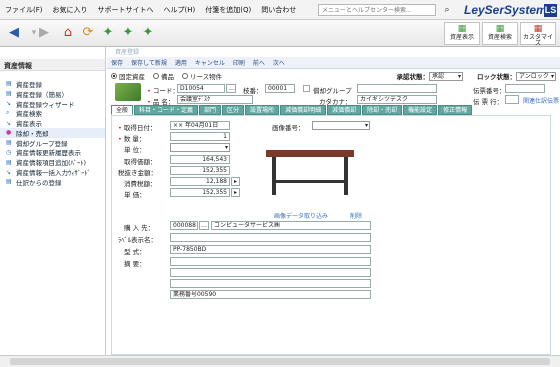 The image size is (560, 367). Describe the element at coordinates (126, 10) in the screenshot. I see `menu-support: サポートサイトへ` at that location.